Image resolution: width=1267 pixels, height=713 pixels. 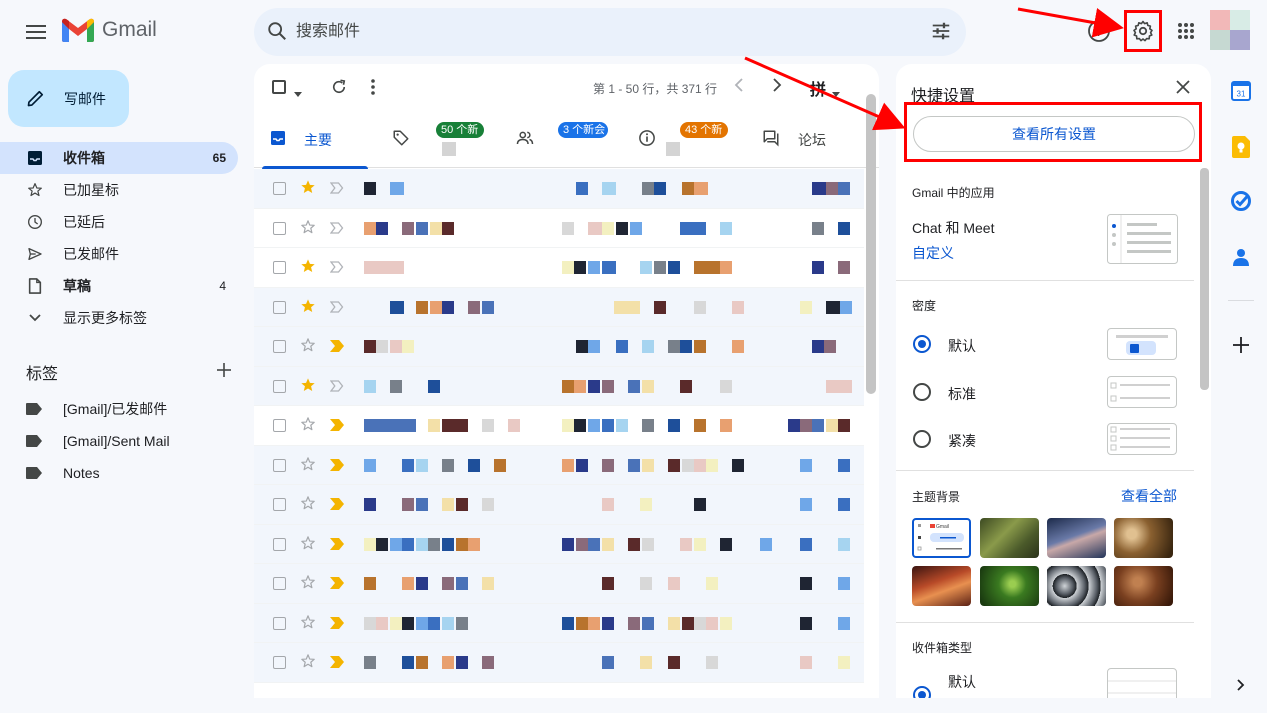 I want to click on tasks-app-button, so click(x=1241, y=201).